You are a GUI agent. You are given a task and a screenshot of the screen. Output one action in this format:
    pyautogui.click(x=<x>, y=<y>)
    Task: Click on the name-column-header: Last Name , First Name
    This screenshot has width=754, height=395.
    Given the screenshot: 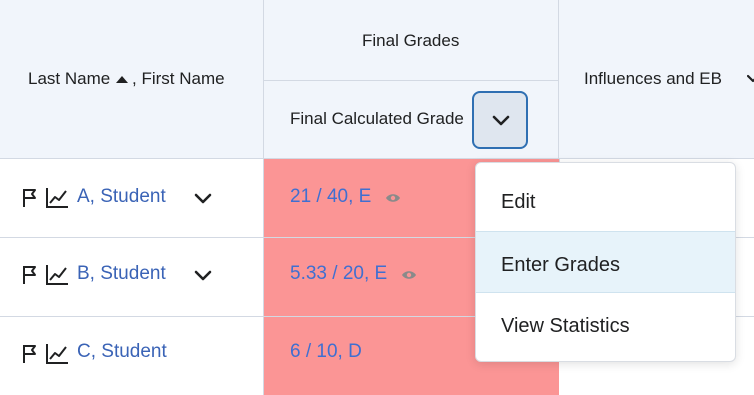 What is the action you would take?
    pyautogui.click(x=132, y=79)
    